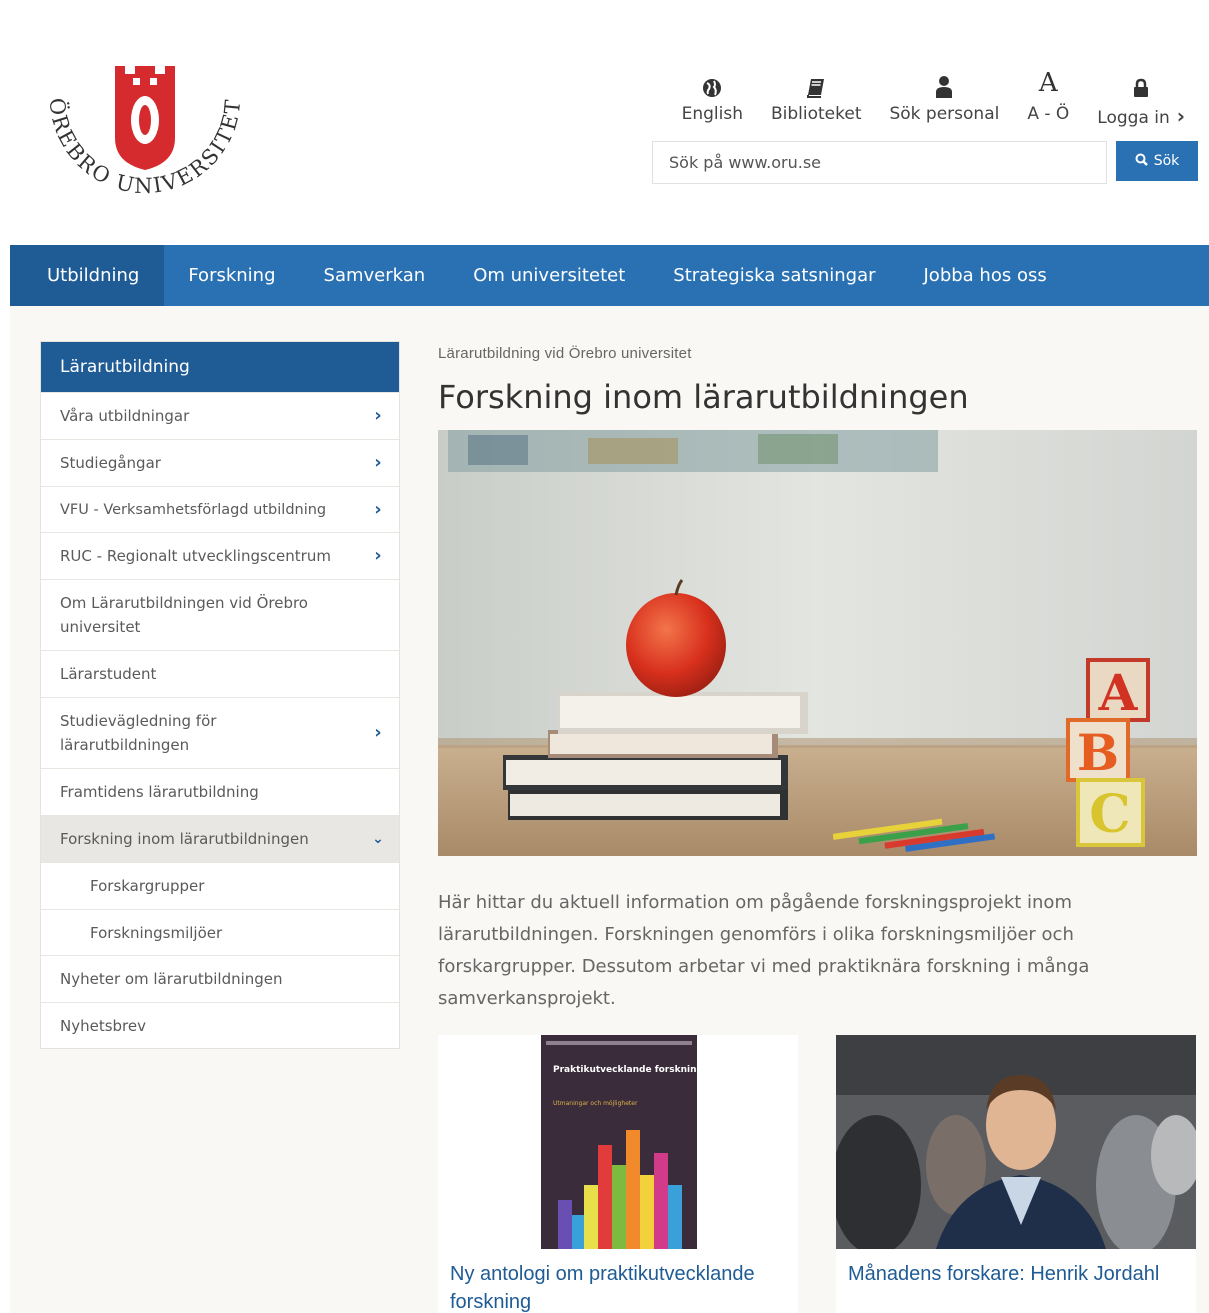 Image resolution: width=1209 pixels, height=1313 pixels. What do you see at coordinates (110, 463) in the screenshot?
I see `sidebar-item-label: Studiegångar` at bounding box center [110, 463].